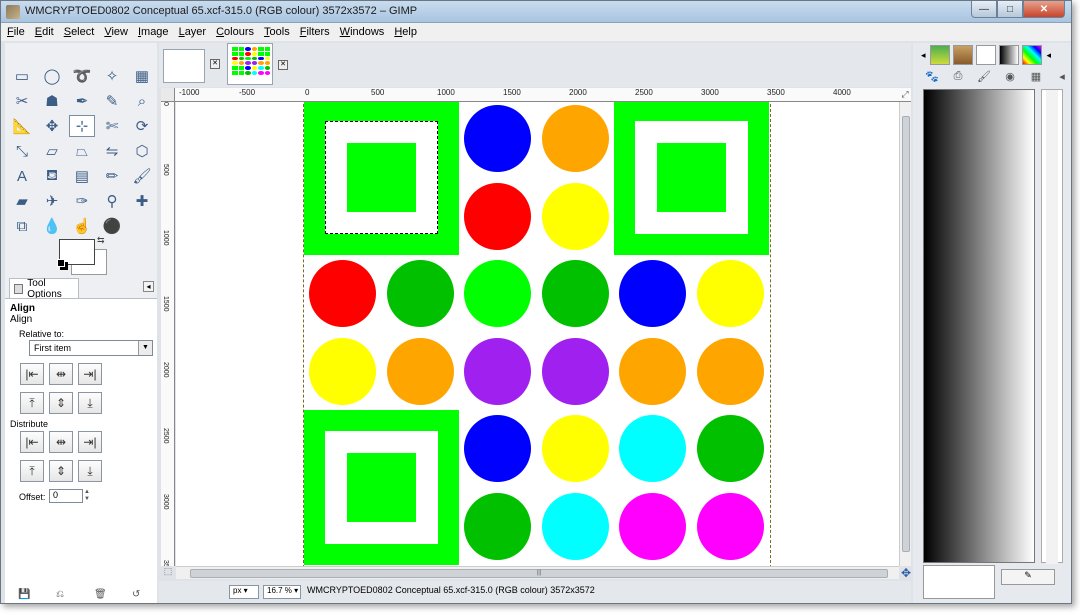  Describe the element at coordinates (90, 442) in the screenshot. I see `distribute-right-button: ⇥|` at that location.